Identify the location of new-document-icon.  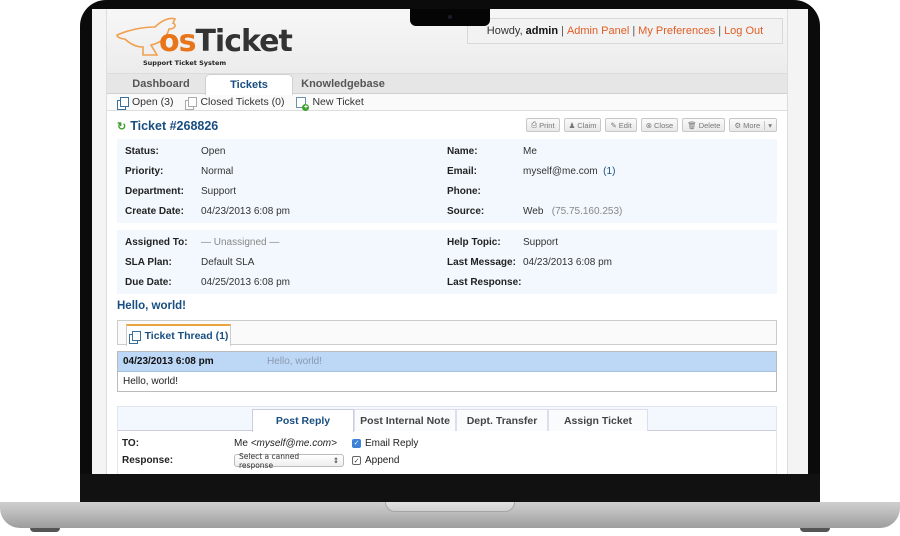
(303, 103).